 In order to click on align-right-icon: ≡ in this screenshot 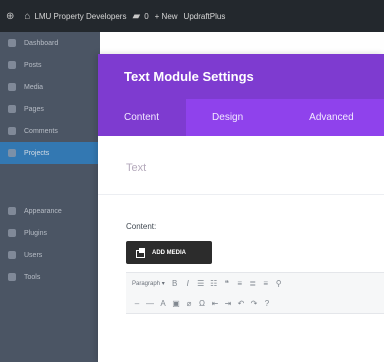, I will do `click(266, 283)`.